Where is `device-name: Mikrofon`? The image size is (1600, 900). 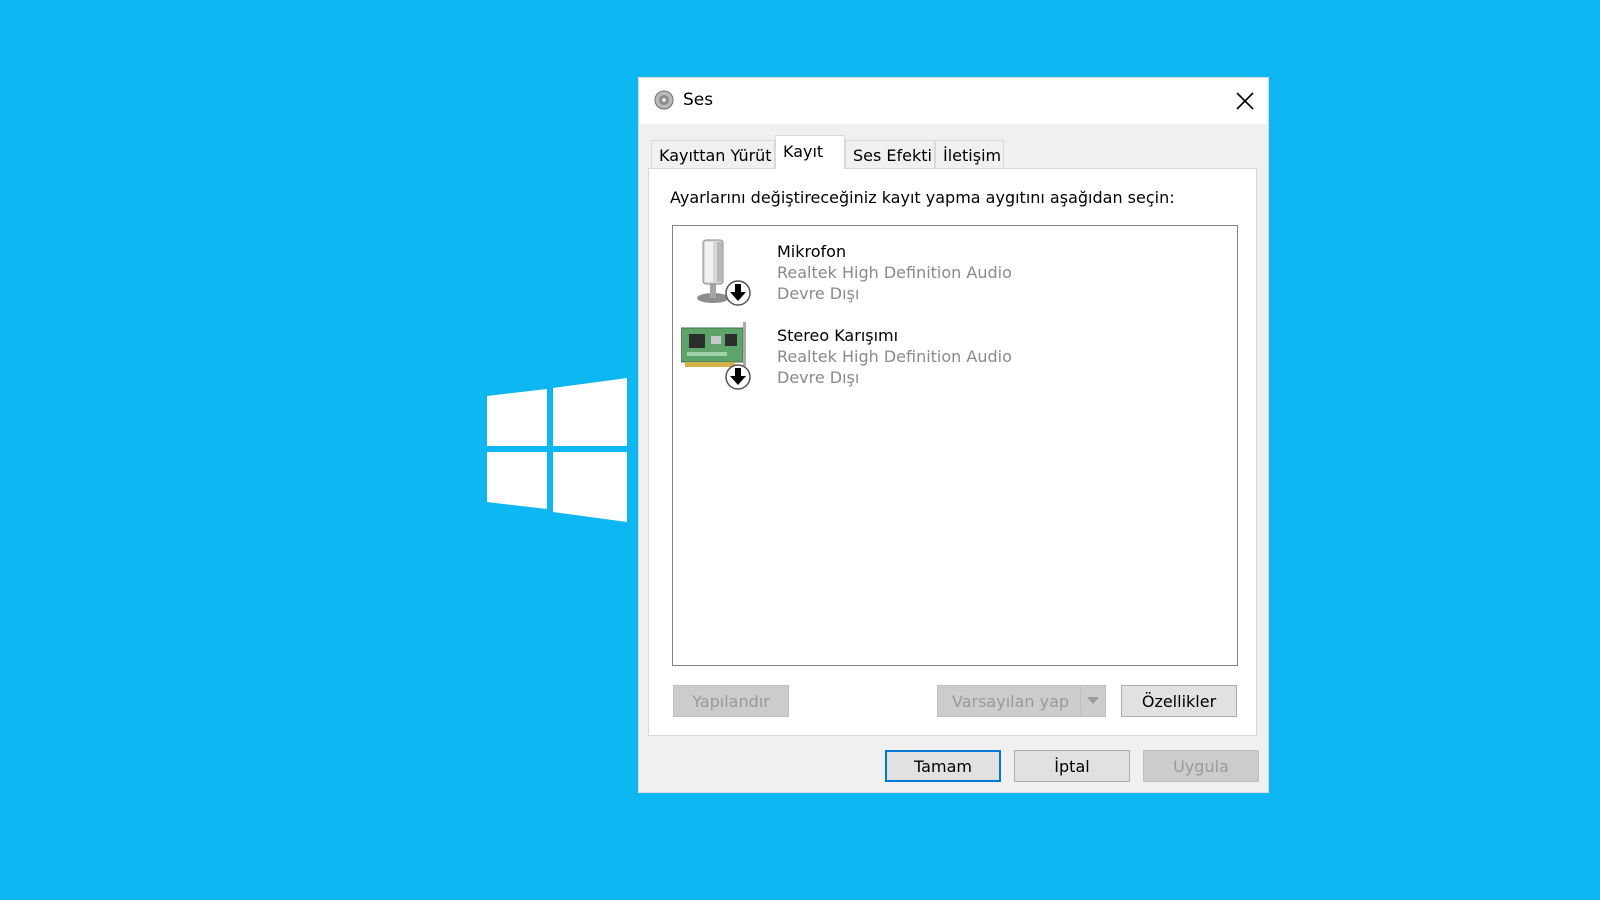 device-name: Mikrofon is located at coordinates (812, 251).